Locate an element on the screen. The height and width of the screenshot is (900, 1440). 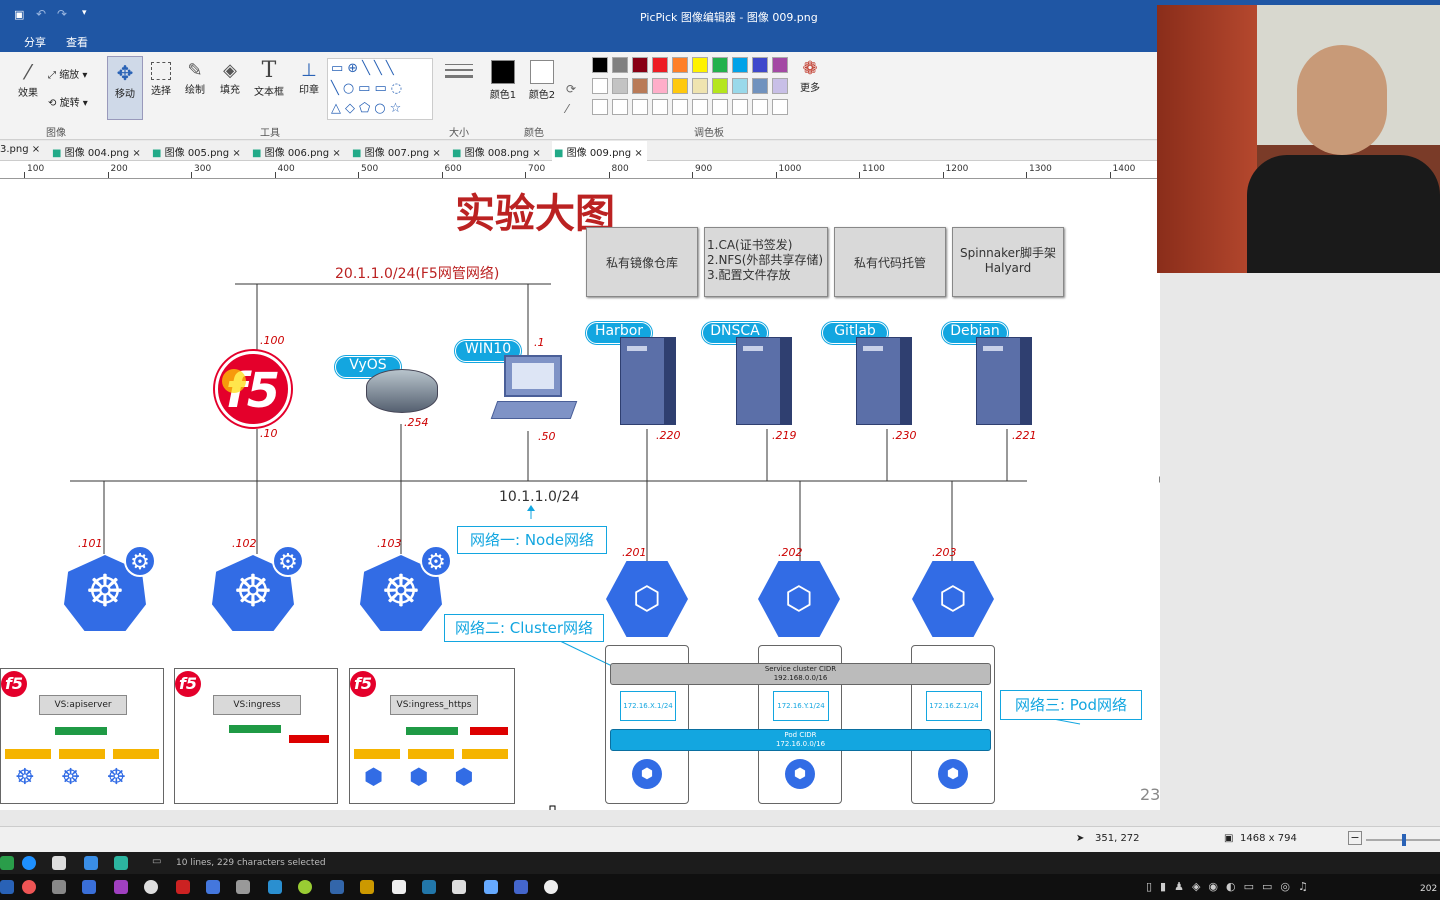
select-button: 选择 is located at coordinates (161, 78).